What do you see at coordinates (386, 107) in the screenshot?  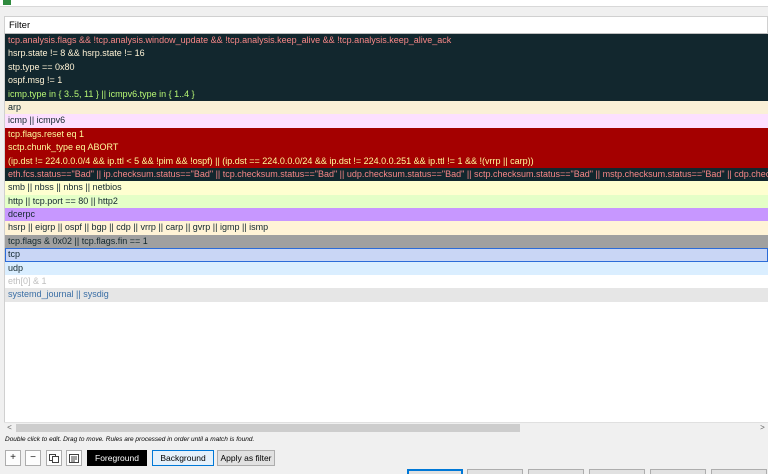 I see `coloring-rule-row: arp` at bounding box center [386, 107].